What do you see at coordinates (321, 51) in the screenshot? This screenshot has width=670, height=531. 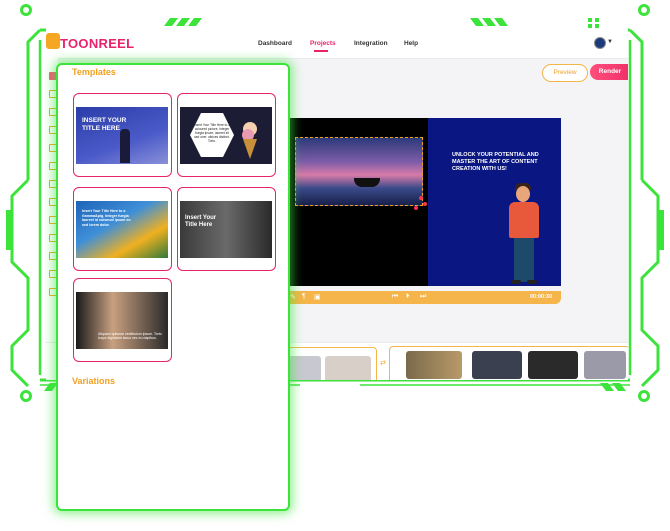 I see `nav-active-indicator` at bounding box center [321, 51].